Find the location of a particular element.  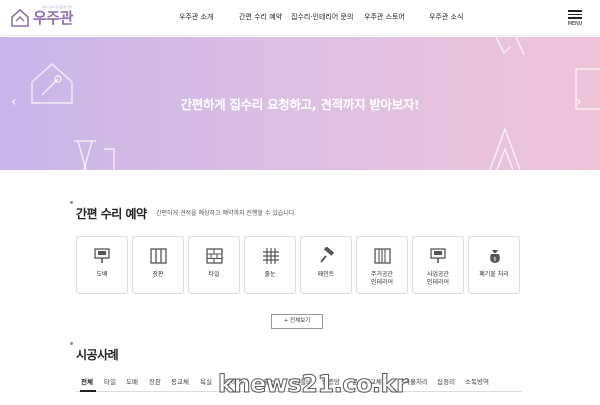

category-label: 주거공간 인테리어 is located at coordinates (382, 278).